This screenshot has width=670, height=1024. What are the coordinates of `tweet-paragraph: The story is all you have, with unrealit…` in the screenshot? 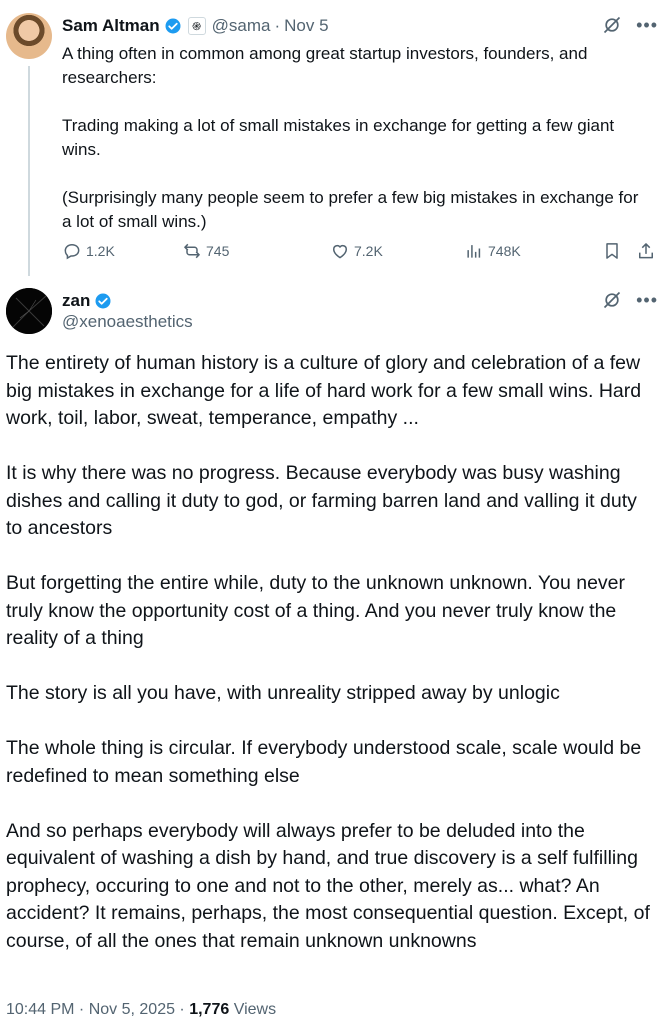 It's located at (283, 693).